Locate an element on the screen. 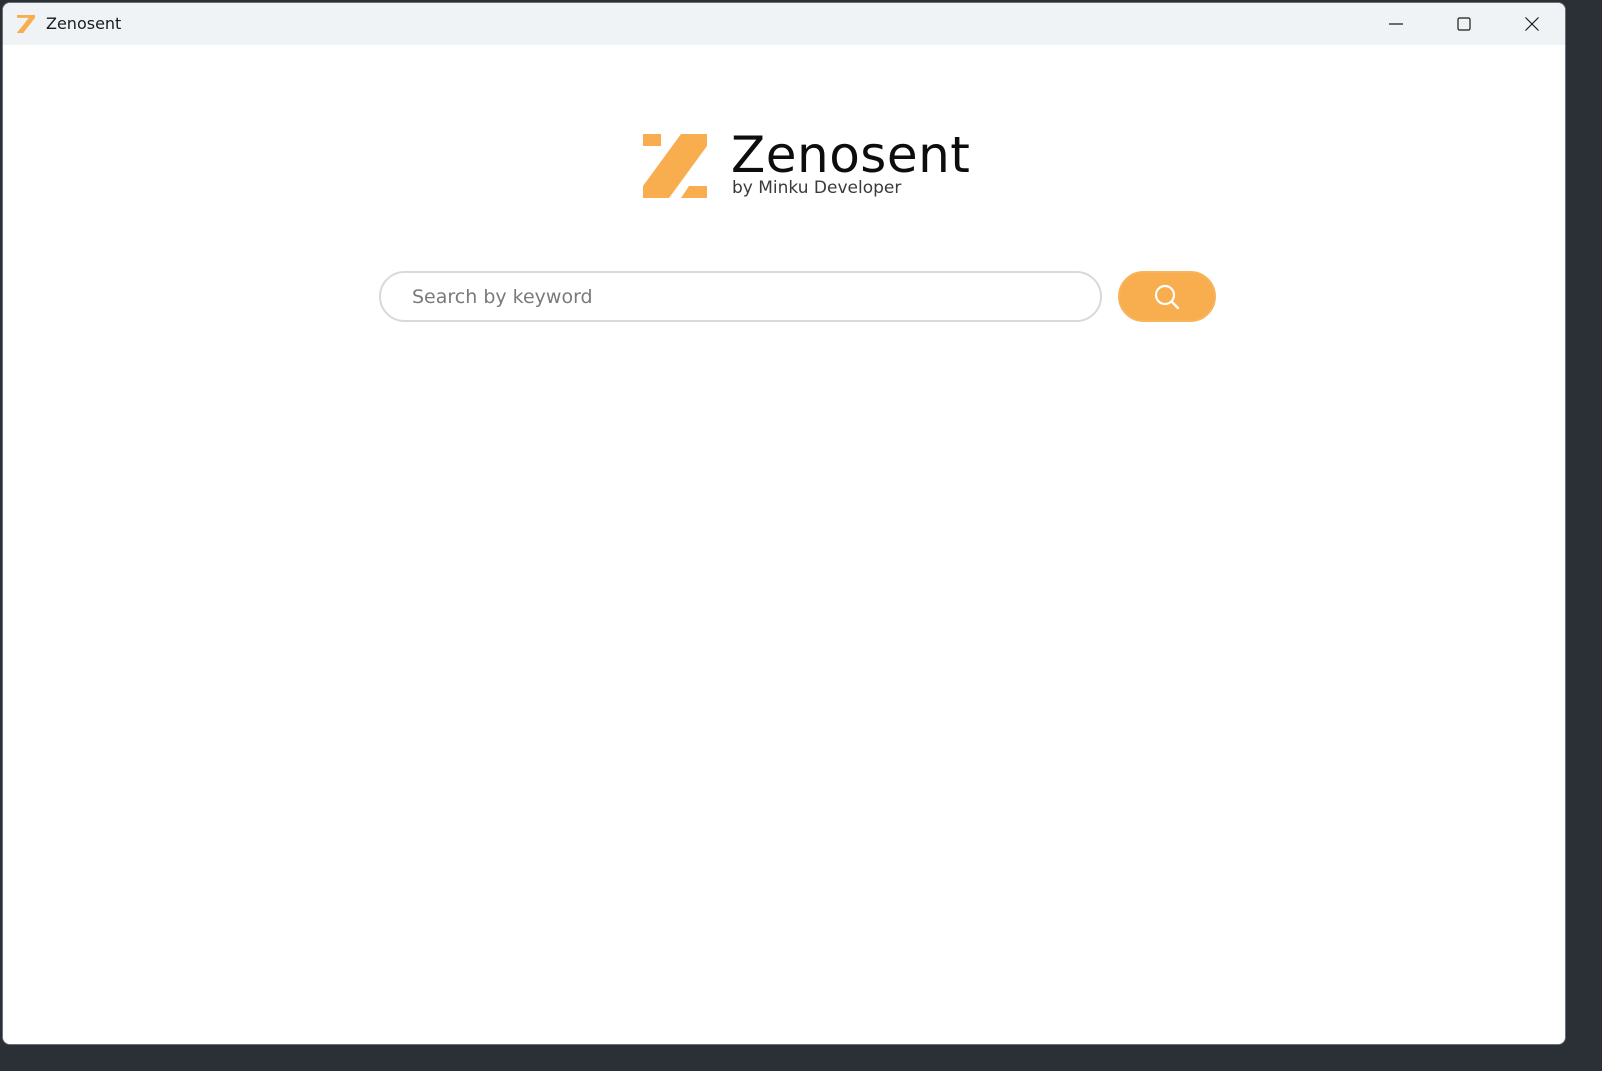 The width and height of the screenshot is (1602, 1071). minimize-icon is located at coordinates (1396, 24).